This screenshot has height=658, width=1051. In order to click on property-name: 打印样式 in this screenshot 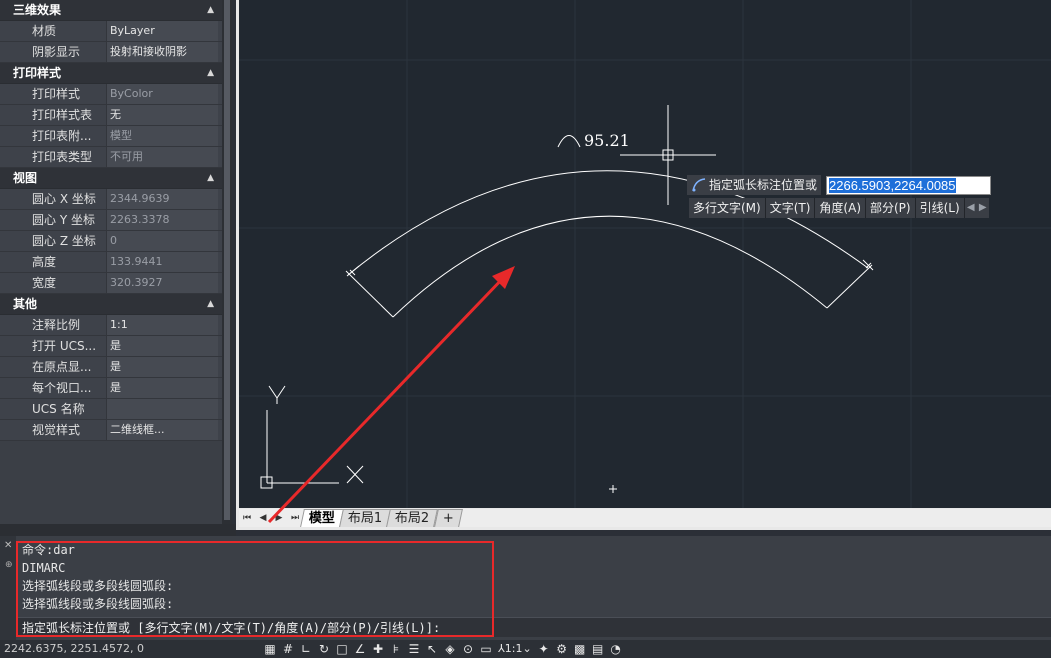, I will do `click(56, 94)`.